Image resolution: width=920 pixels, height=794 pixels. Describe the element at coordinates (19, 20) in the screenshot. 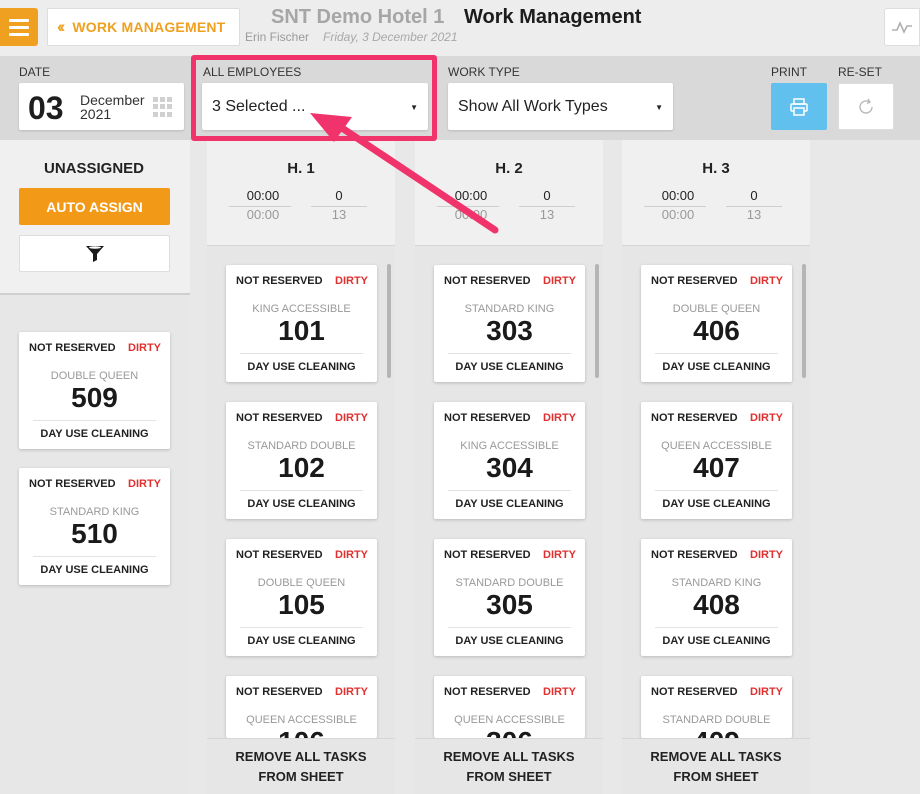

I see `hamburger-icon` at that location.